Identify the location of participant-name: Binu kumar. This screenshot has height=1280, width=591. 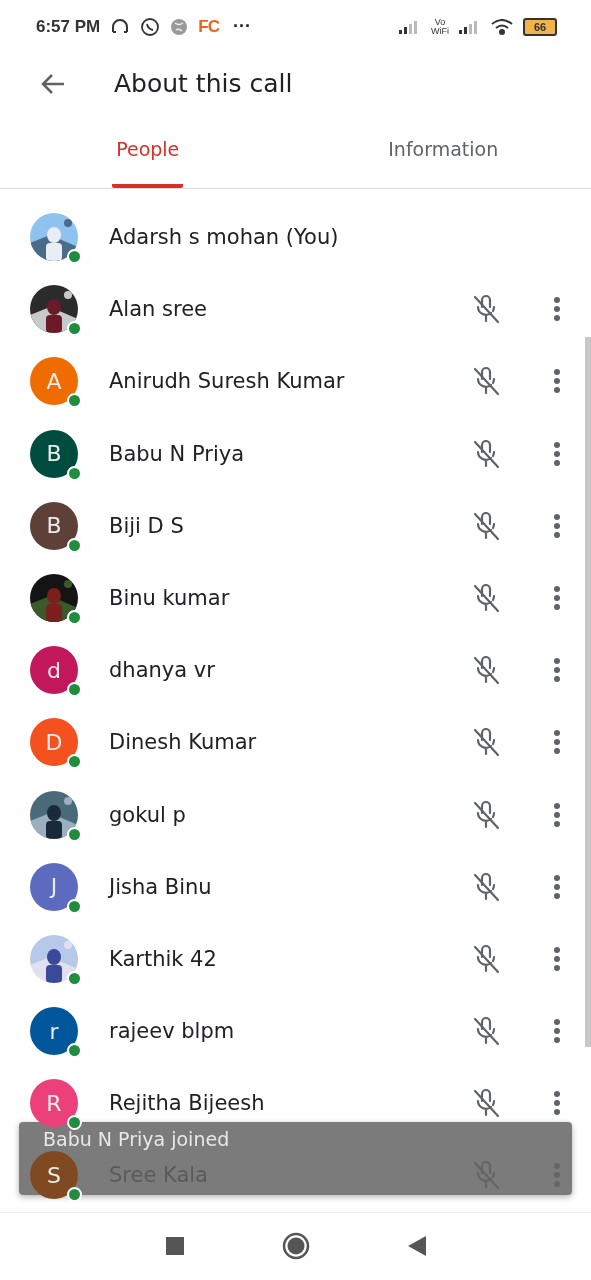
(170, 597).